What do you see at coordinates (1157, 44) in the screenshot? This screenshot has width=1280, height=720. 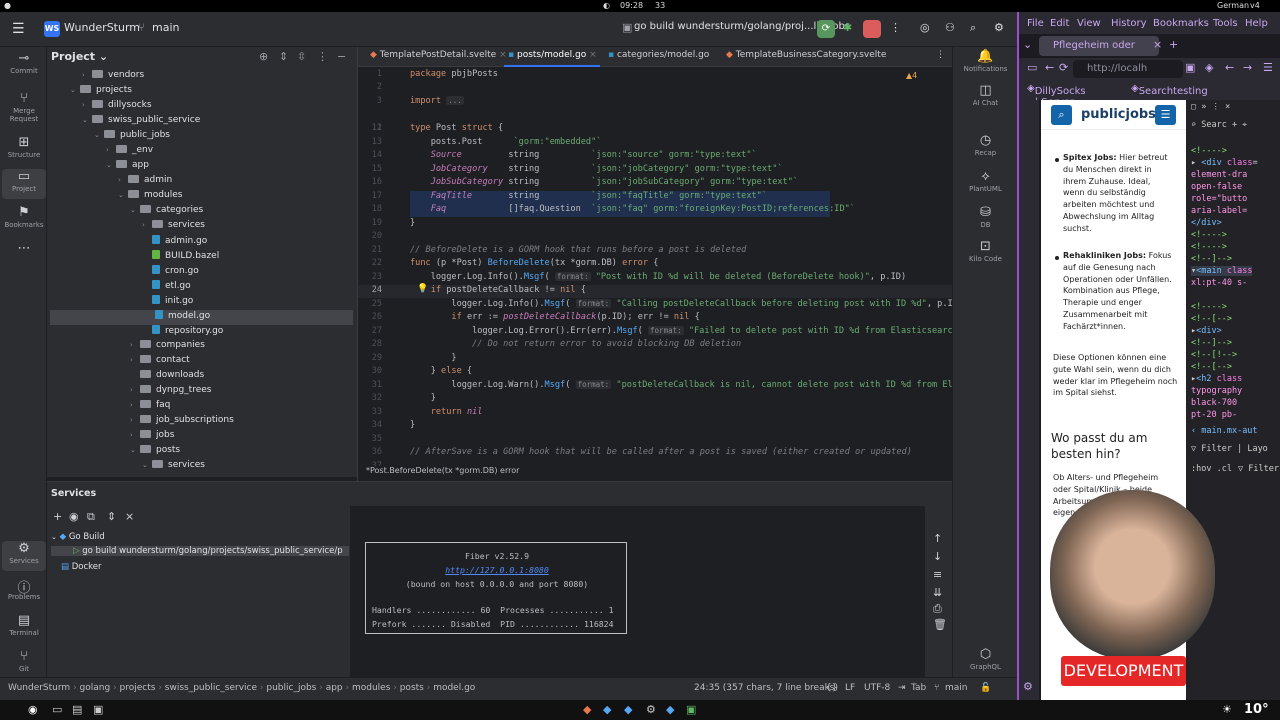 I see `close-tab-icon: ×` at bounding box center [1157, 44].